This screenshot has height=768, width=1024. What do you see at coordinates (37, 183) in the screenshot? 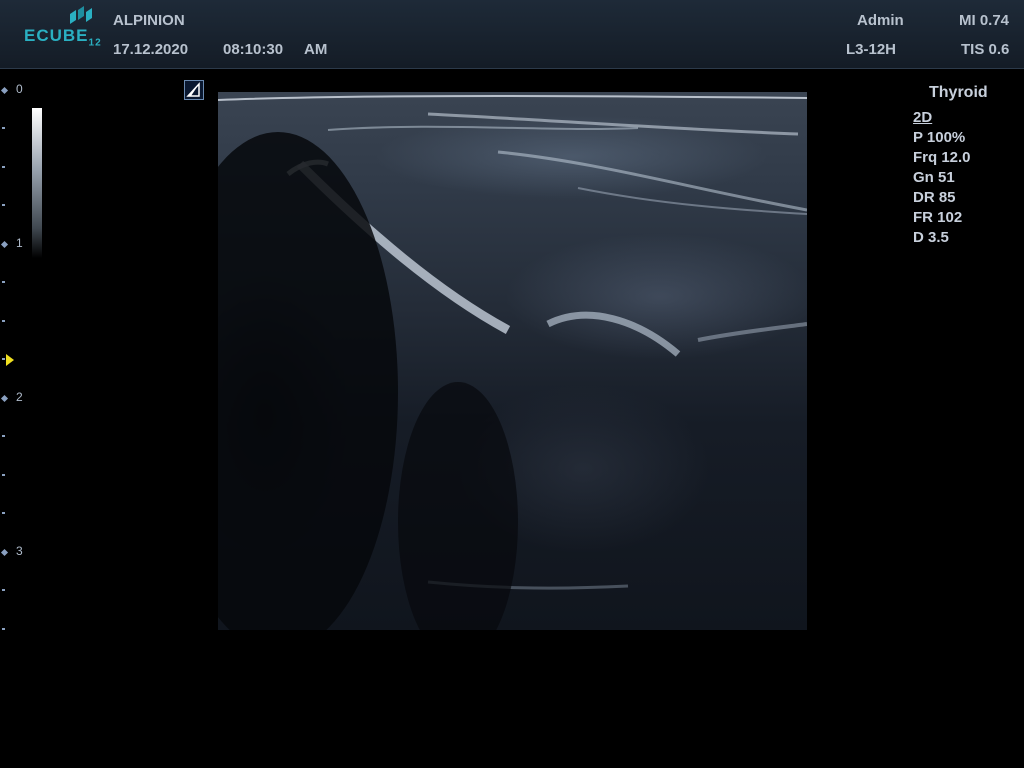
I see `grayscale-bar` at bounding box center [37, 183].